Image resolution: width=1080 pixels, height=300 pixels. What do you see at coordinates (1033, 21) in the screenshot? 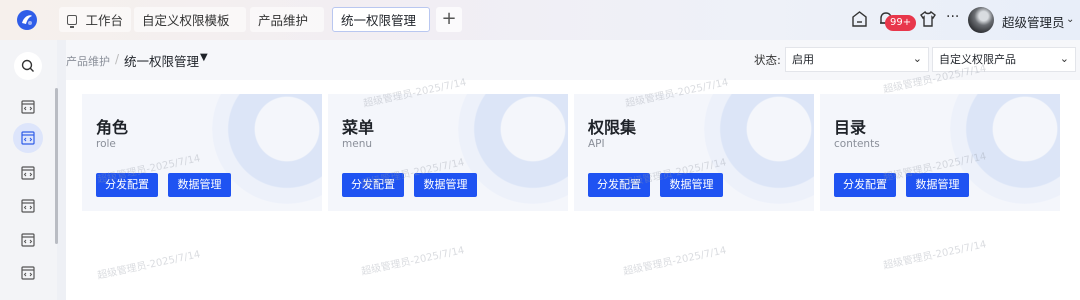
I see `username: 超级管理员` at bounding box center [1033, 21].